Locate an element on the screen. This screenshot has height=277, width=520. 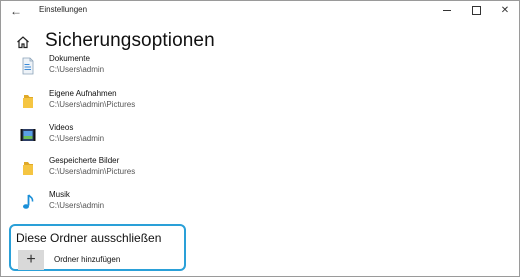
folder-name: Eigene Aufnahmen is located at coordinates (83, 93).